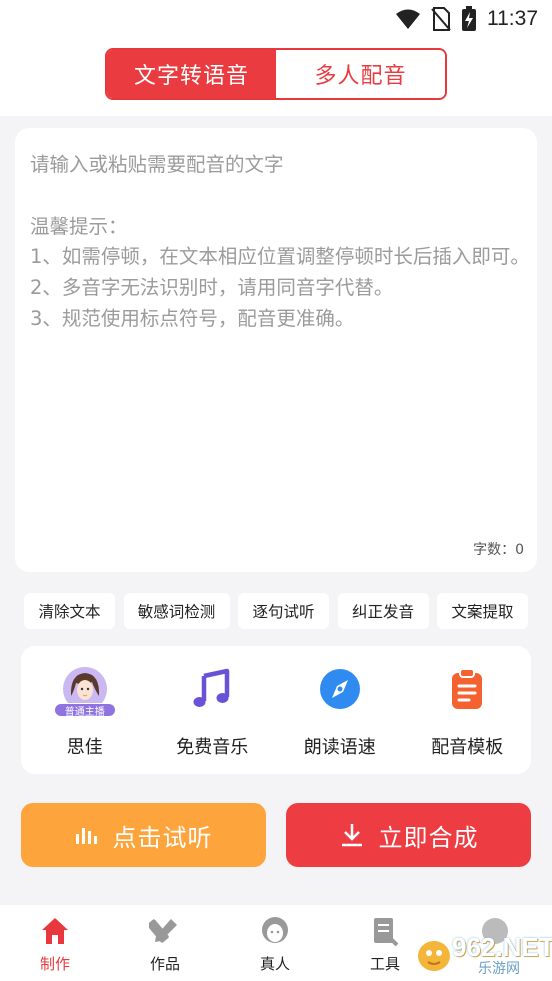  I want to click on header: 文字转语音 多人配音, so click(276, 77).